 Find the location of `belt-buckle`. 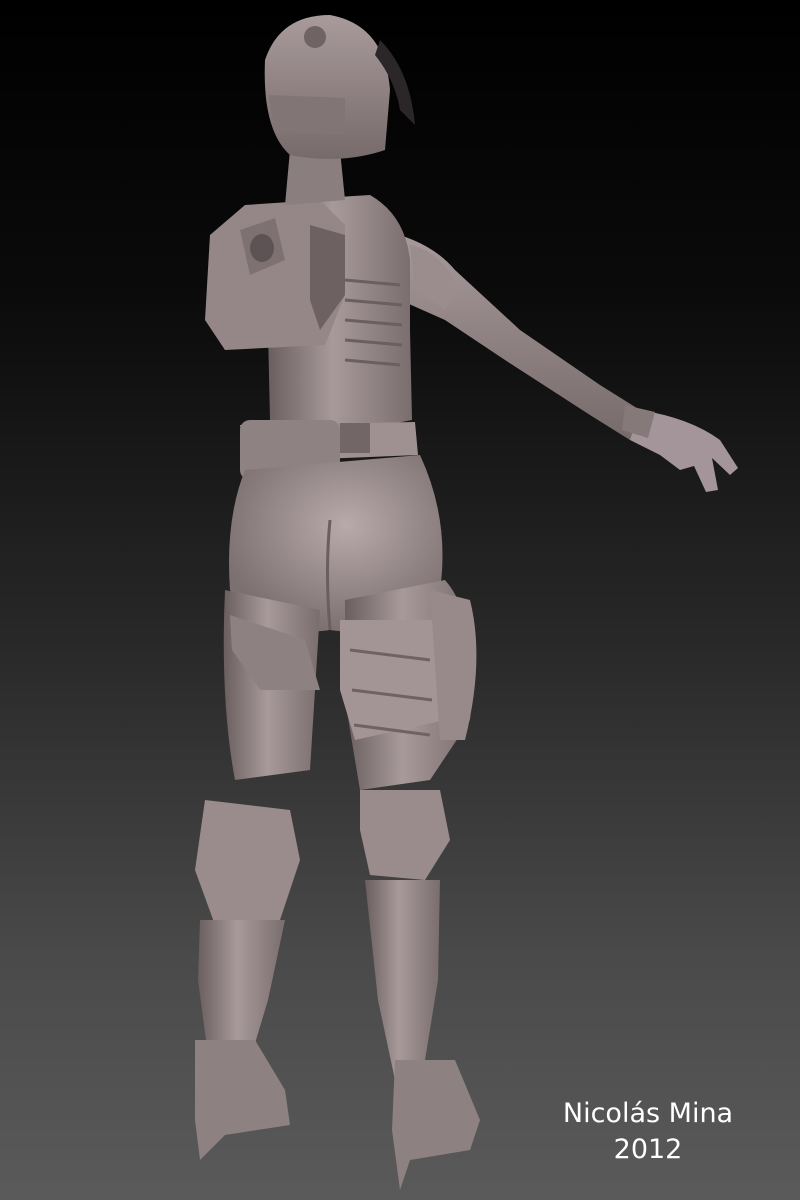

belt-buckle is located at coordinates (355, 438).